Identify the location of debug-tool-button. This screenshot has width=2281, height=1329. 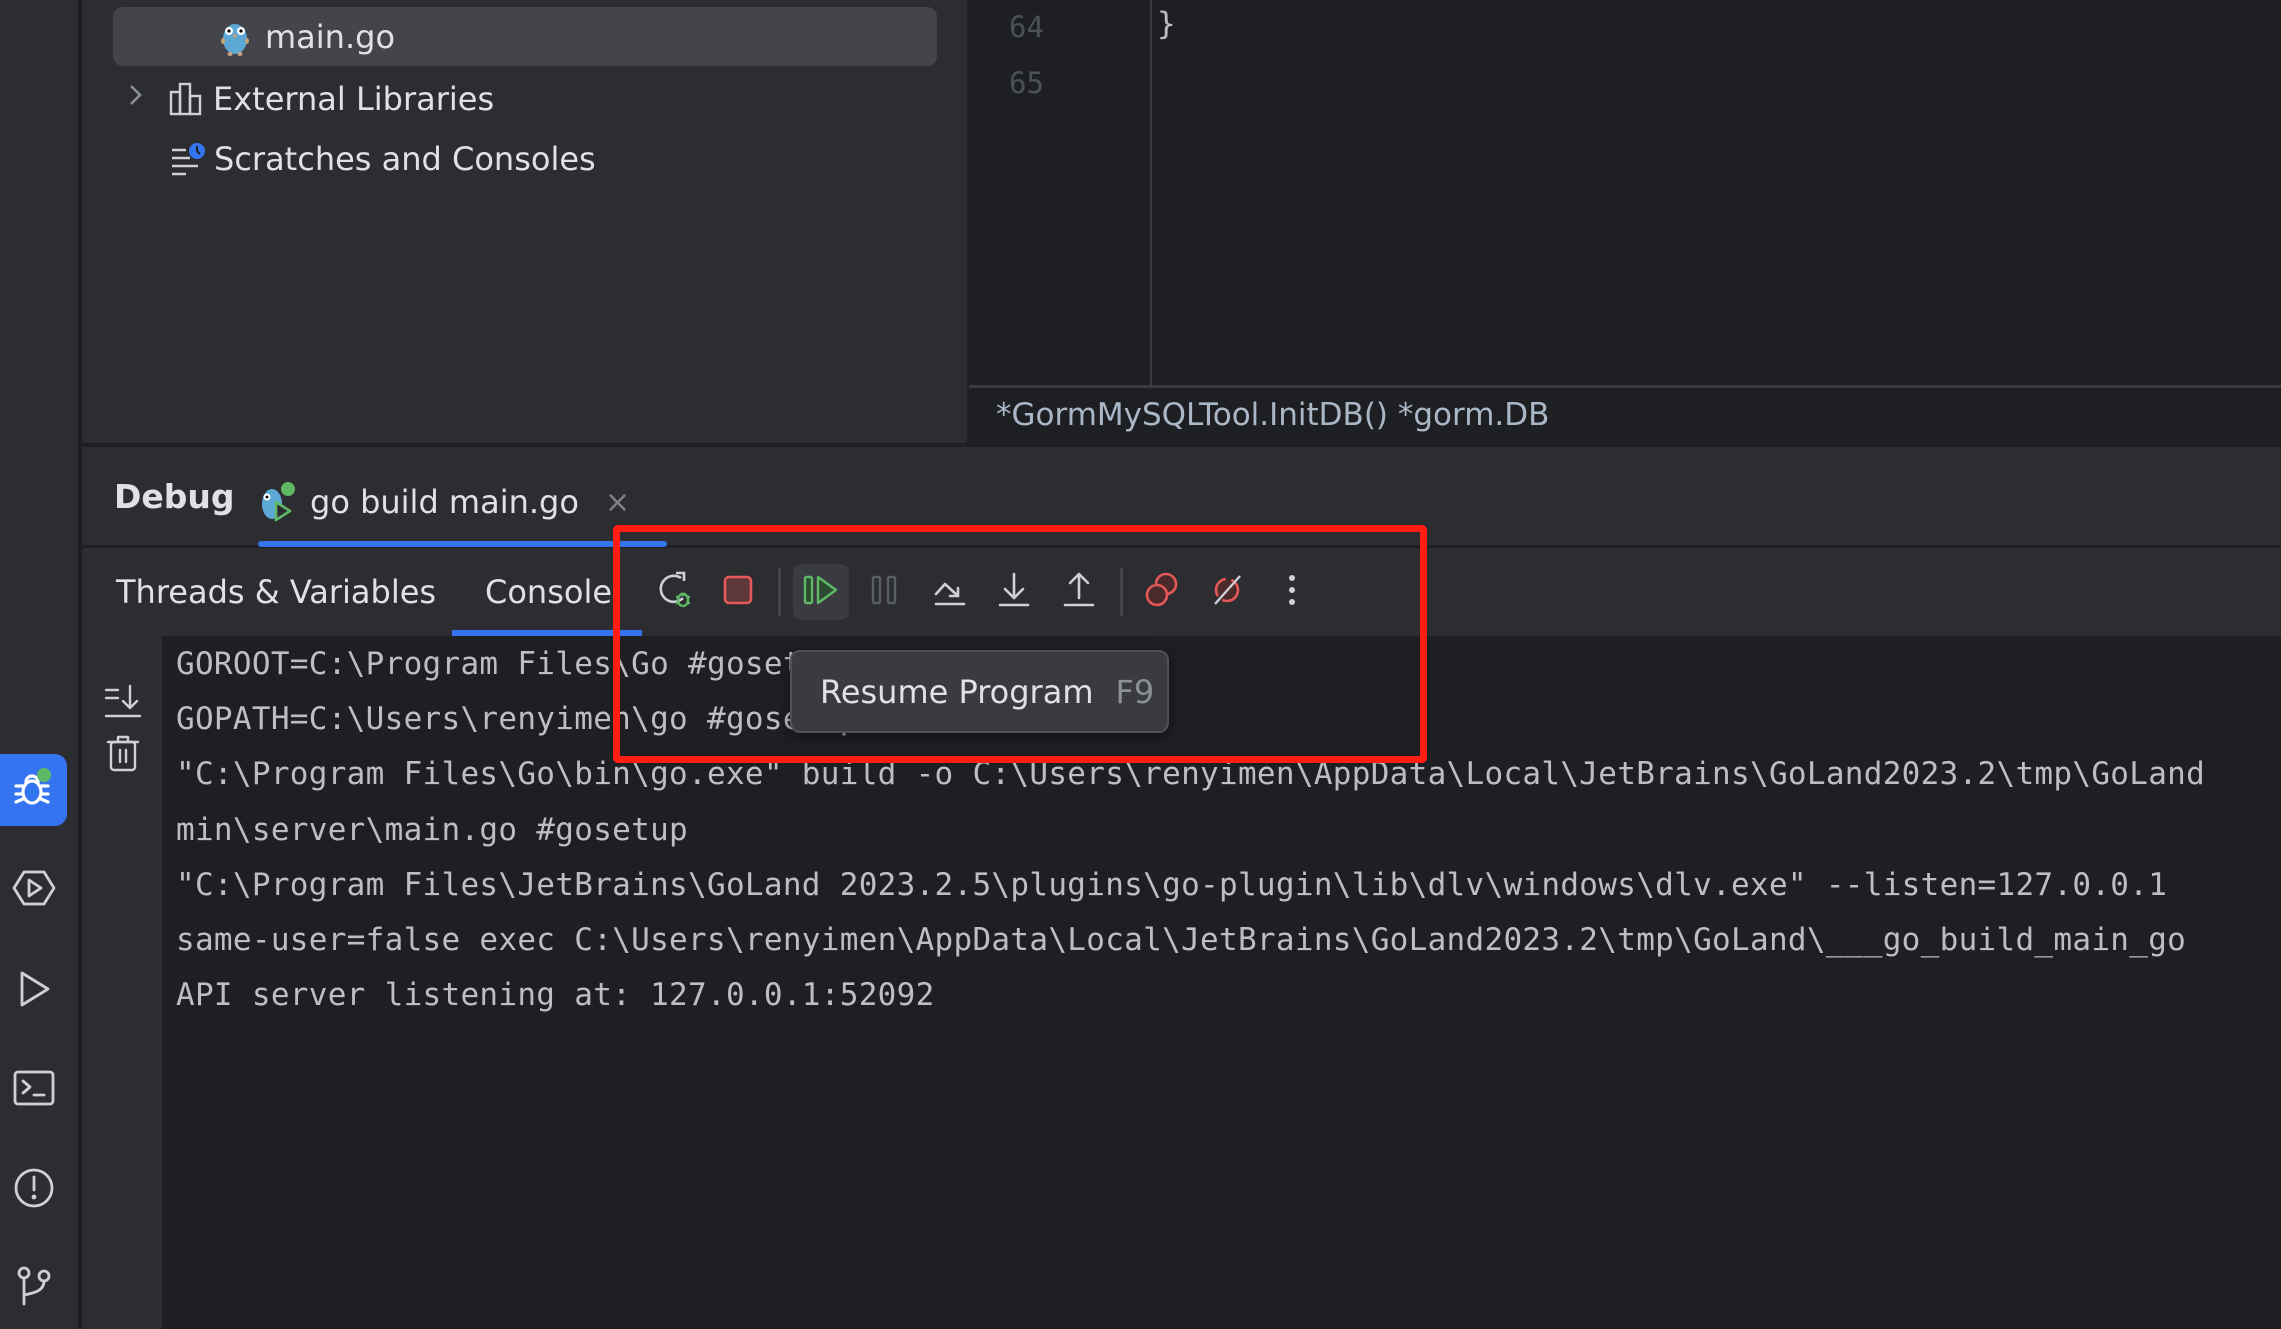
(33, 790).